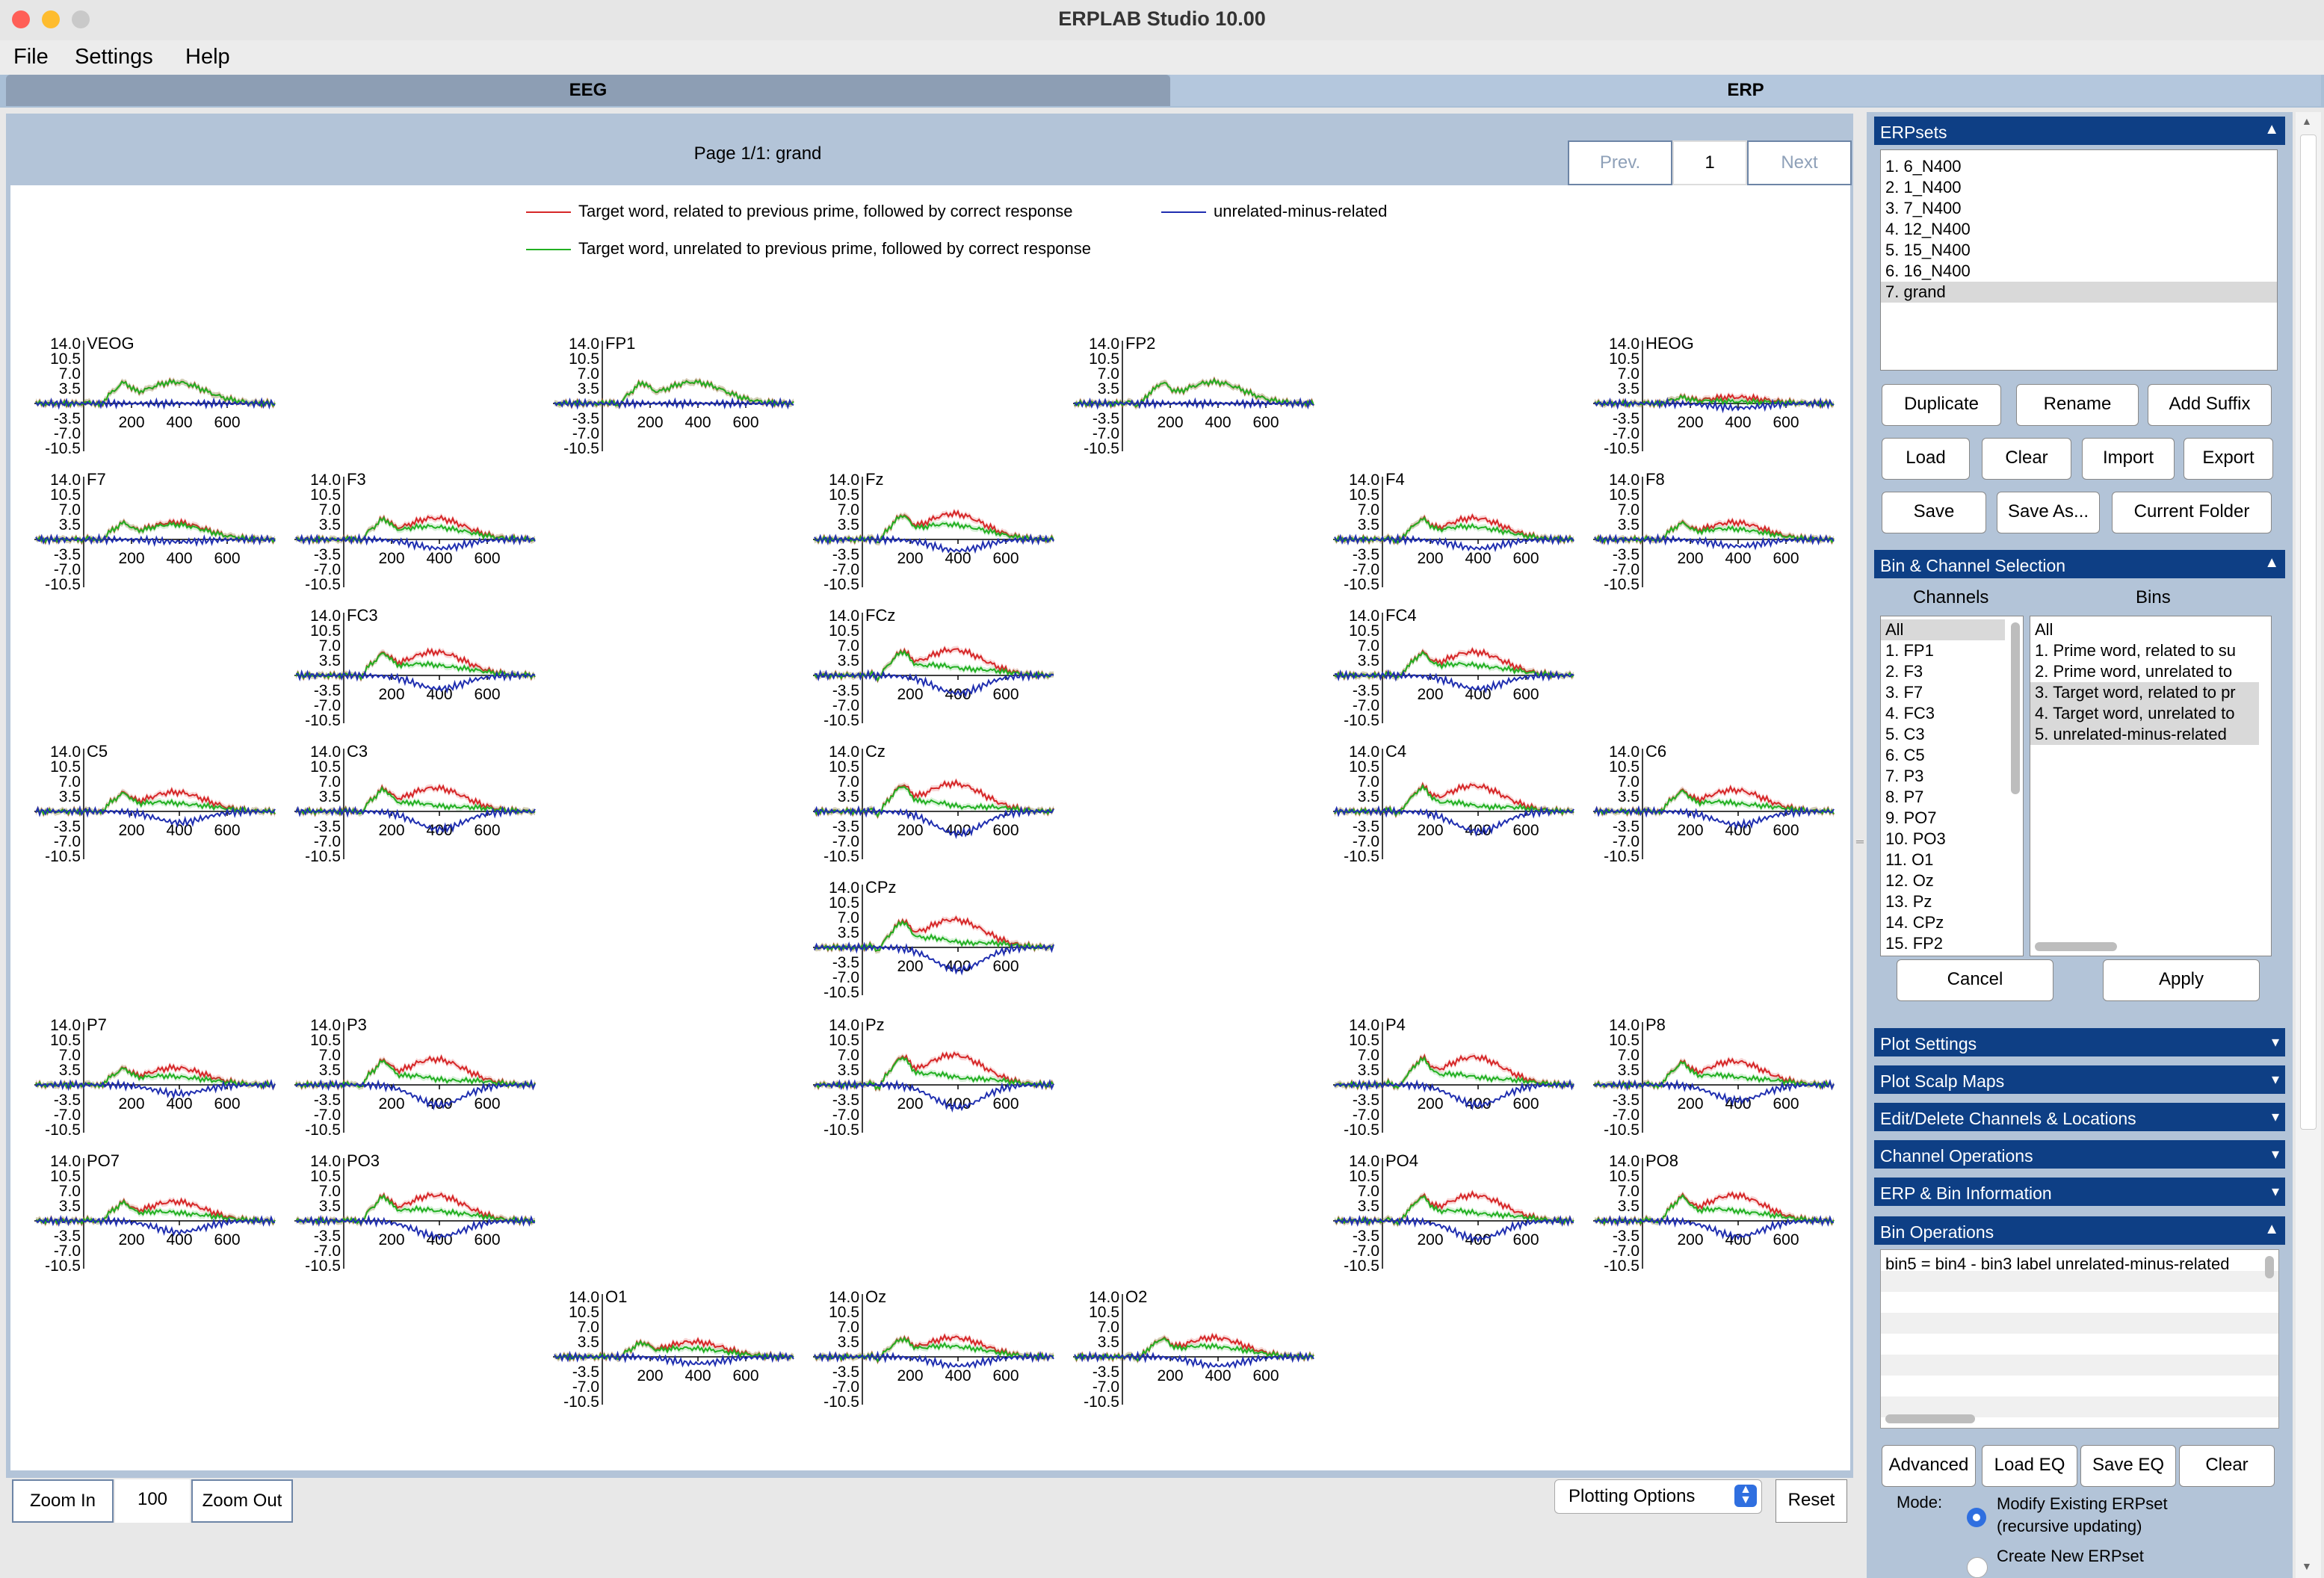 The width and height of the screenshot is (2324, 1578). What do you see at coordinates (2070, 1556) in the screenshot?
I see `create-label: Create New ERPset` at bounding box center [2070, 1556].